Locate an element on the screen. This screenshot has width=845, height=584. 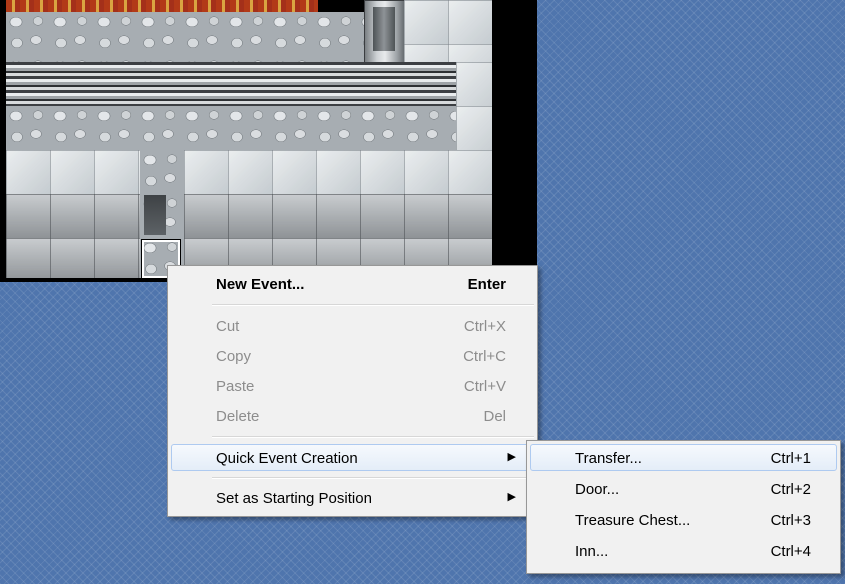
delete-shortcut: Del is located at coordinates (494, 416).